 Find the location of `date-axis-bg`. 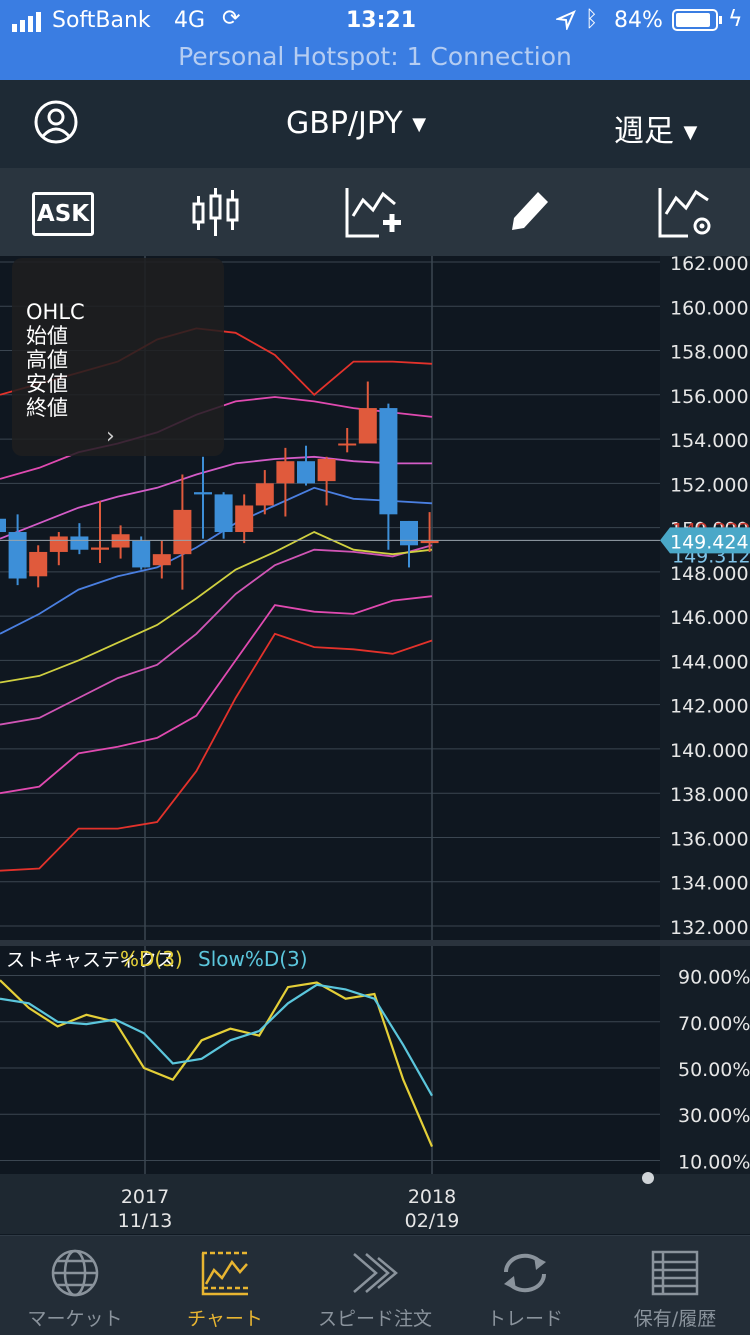

date-axis-bg is located at coordinates (375, 1204).